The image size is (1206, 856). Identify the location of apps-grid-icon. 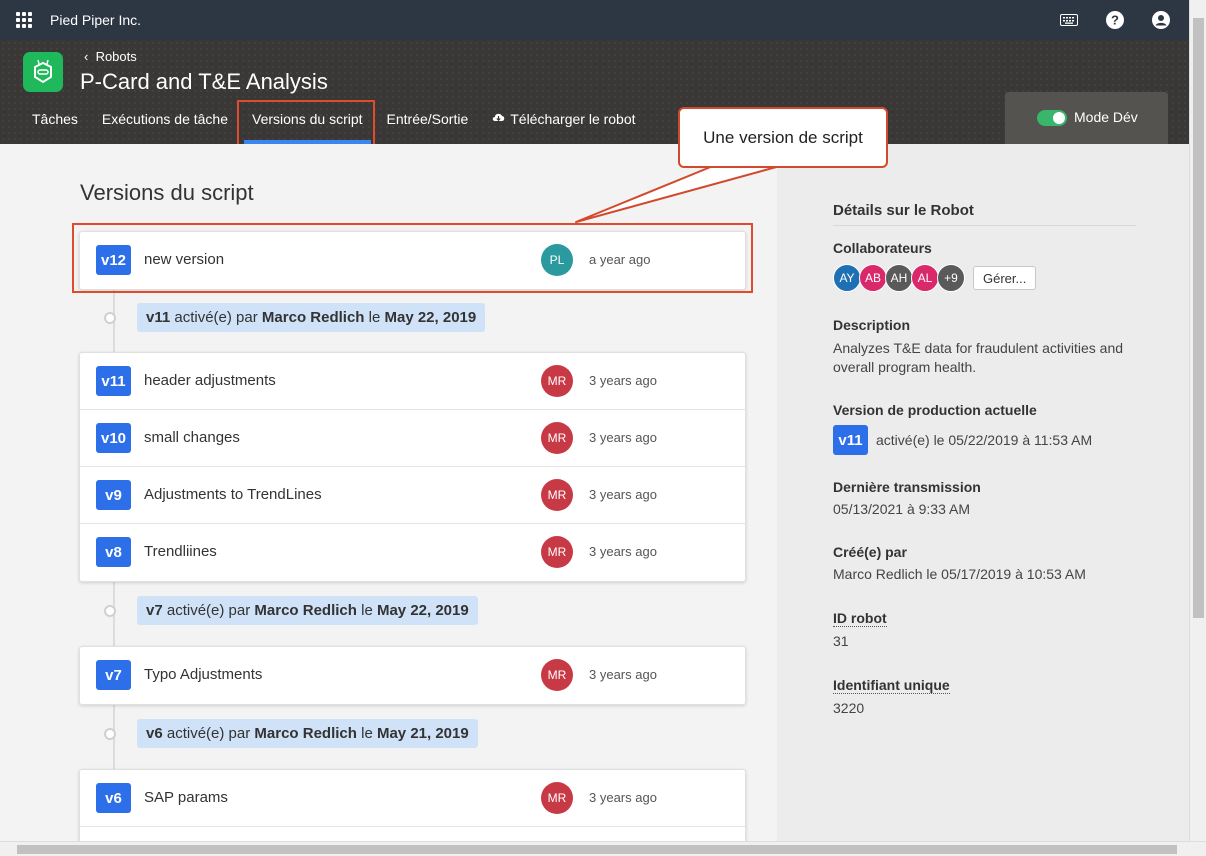
(24, 20).